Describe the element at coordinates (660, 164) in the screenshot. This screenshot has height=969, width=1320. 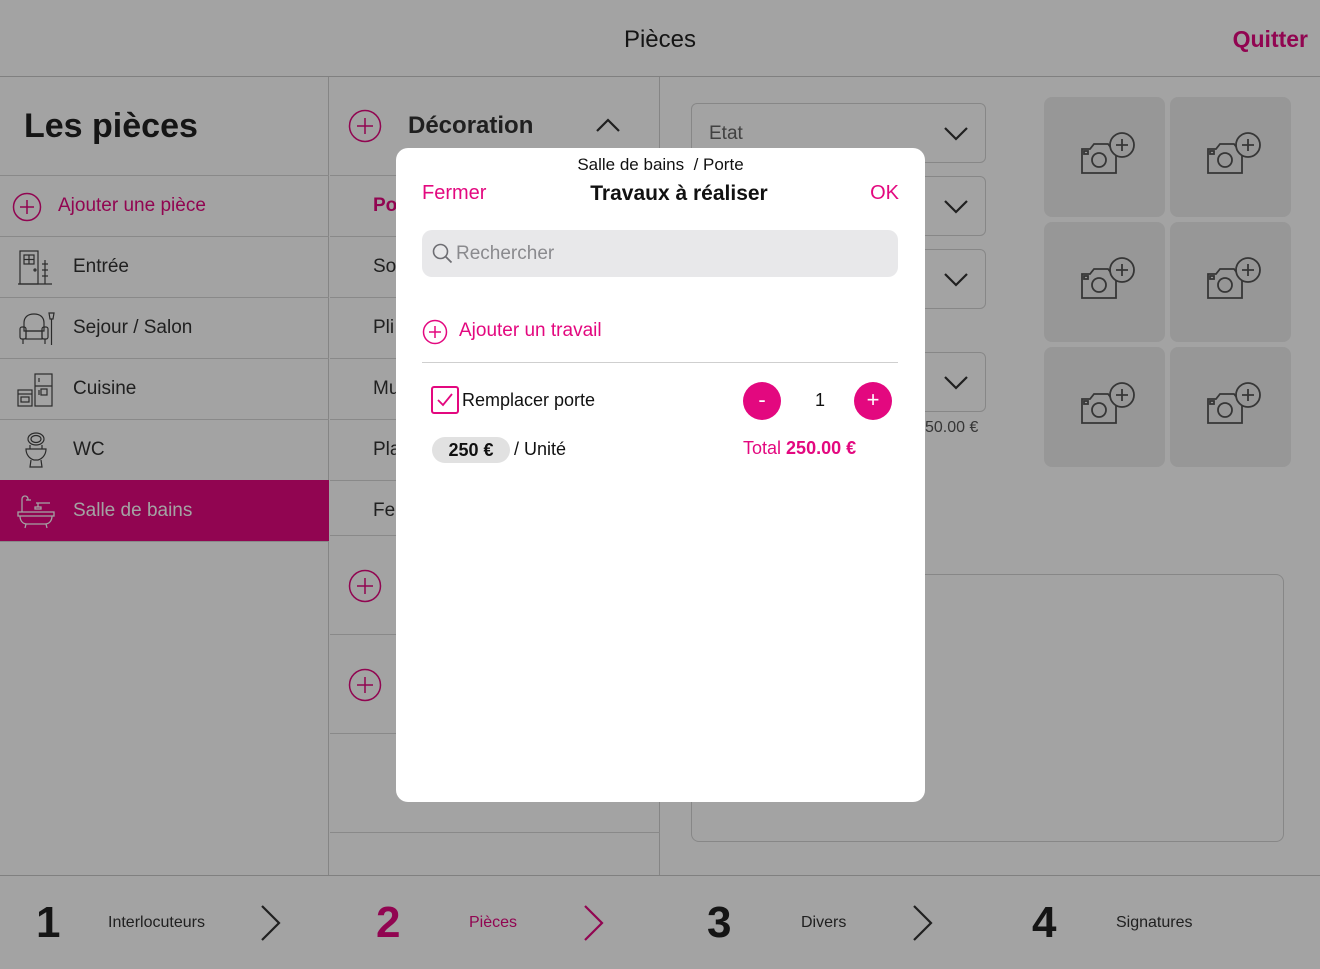
I see `modal-breadcrumb: Salle de bains / Porte` at that location.